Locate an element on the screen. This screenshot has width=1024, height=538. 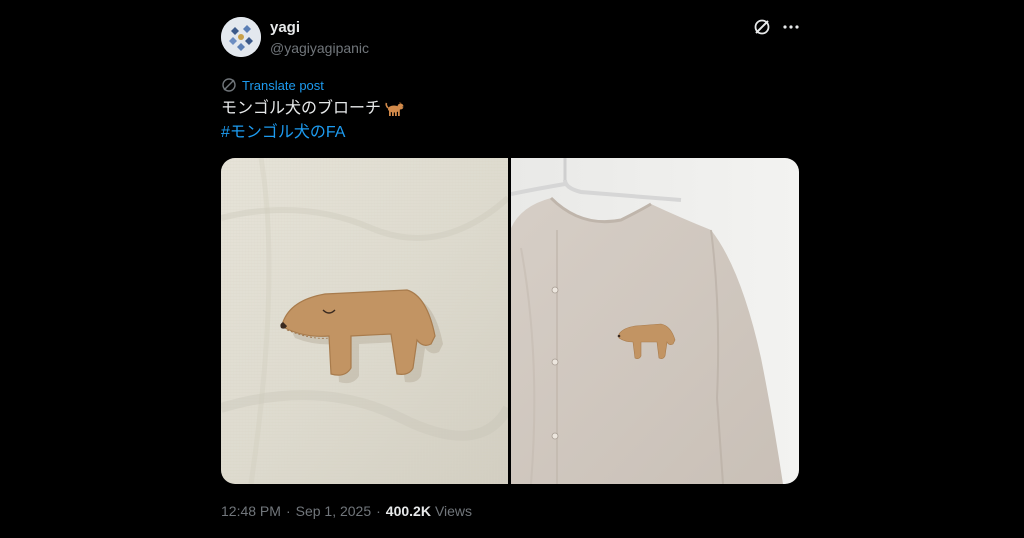
post-body: モンゴル犬のブローチ is located at coordinates (301, 108).